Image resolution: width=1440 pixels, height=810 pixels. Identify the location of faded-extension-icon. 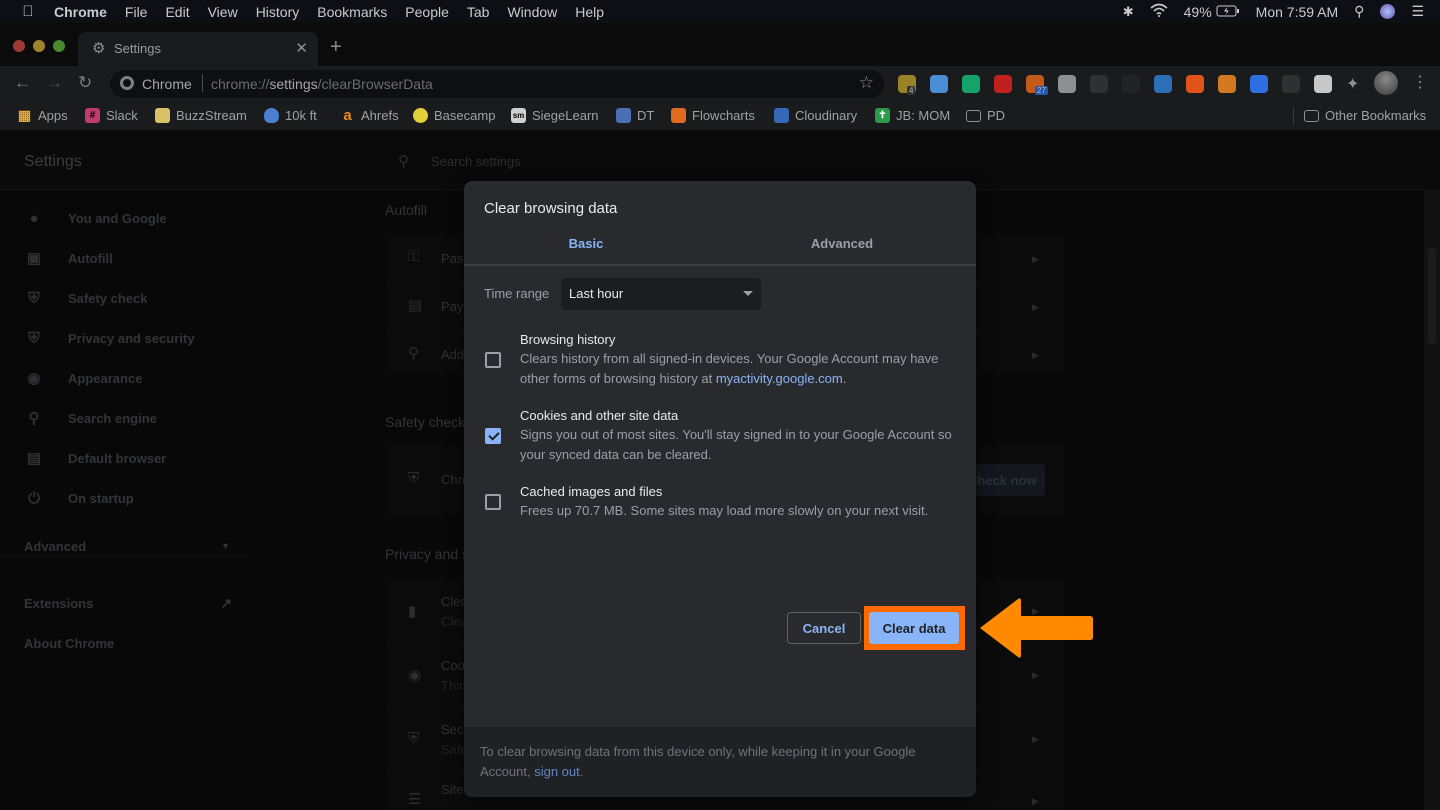
(1131, 84).